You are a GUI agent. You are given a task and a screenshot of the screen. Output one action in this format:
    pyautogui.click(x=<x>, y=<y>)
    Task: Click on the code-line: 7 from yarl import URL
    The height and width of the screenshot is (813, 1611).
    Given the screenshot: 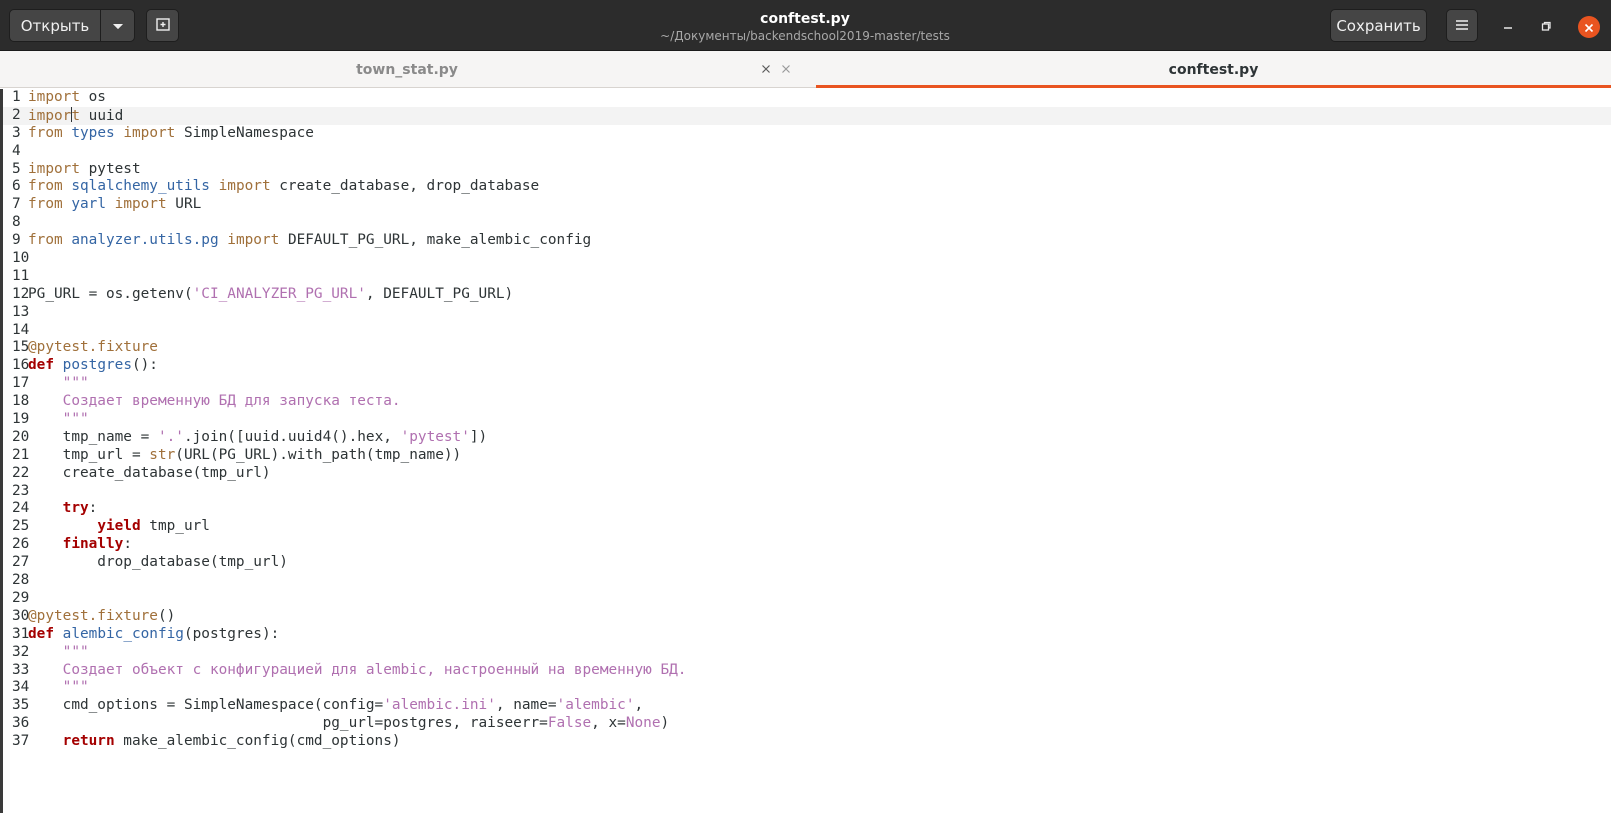 What is the action you would take?
    pyautogui.click(x=807, y=205)
    